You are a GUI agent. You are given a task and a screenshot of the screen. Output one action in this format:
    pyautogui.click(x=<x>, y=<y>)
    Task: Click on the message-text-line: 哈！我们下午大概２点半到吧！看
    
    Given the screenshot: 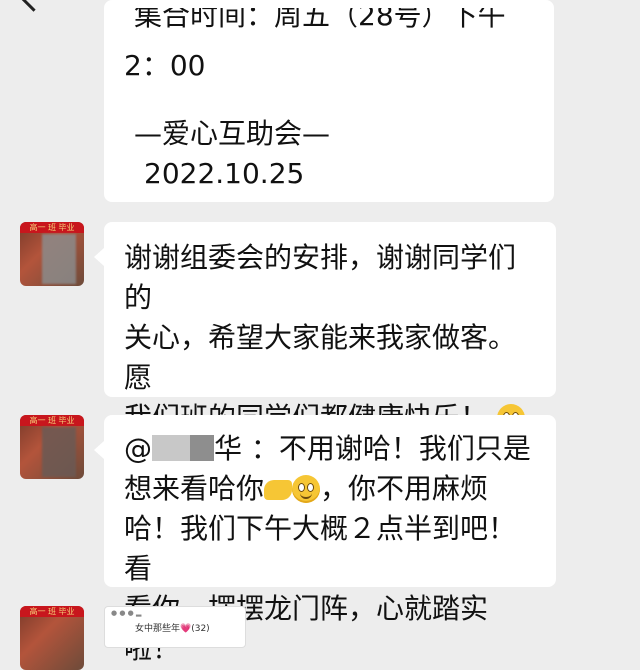 What is the action you would take?
    pyautogui.click(x=320, y=548)
    